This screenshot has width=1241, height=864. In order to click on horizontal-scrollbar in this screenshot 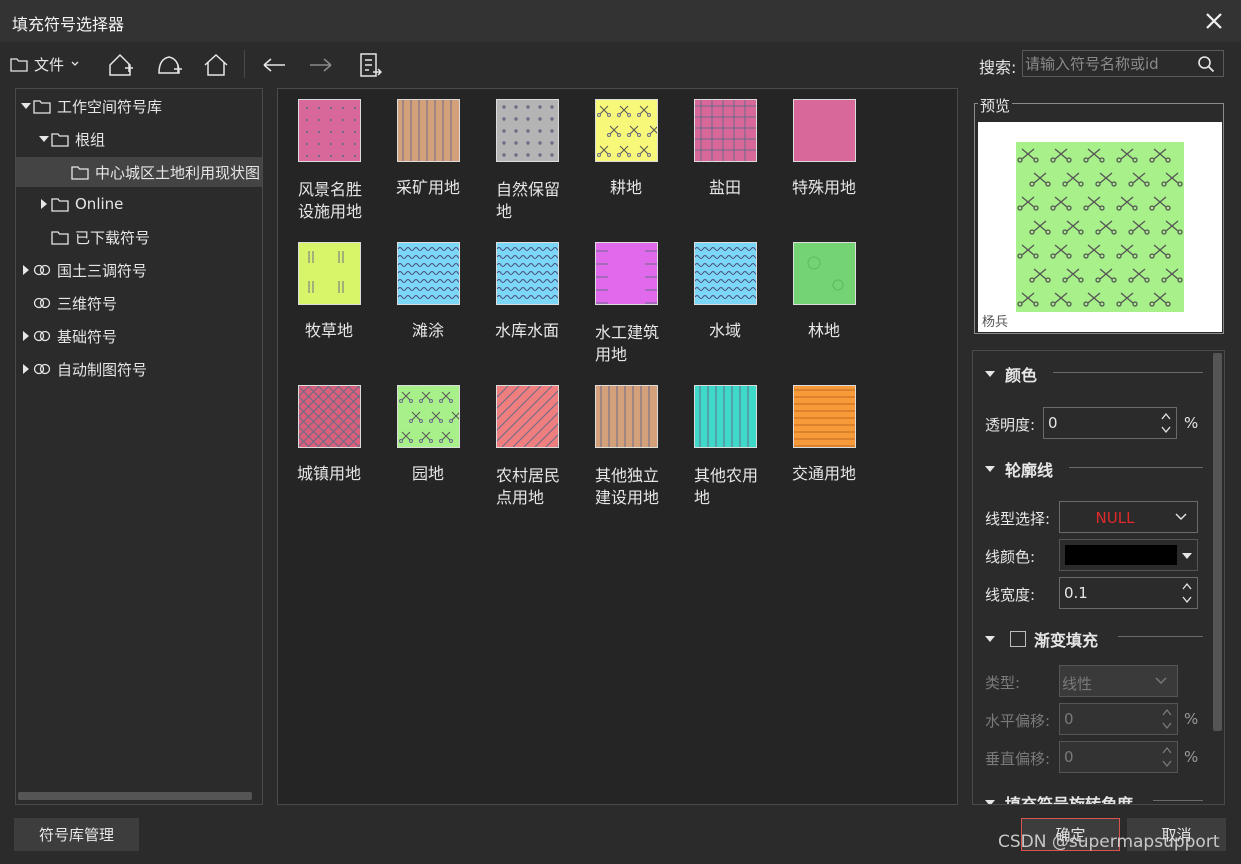, I will do `click(135, 796)`.